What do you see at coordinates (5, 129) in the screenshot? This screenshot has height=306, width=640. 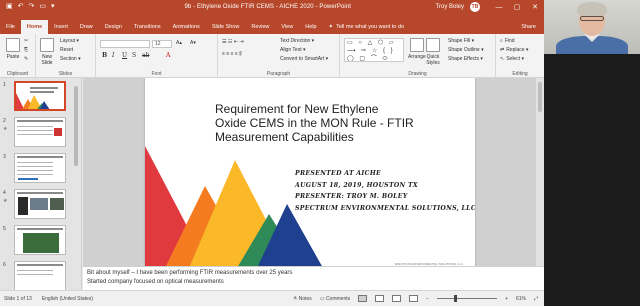 I see `star-icon: ★` at bounding box center [5, 129].